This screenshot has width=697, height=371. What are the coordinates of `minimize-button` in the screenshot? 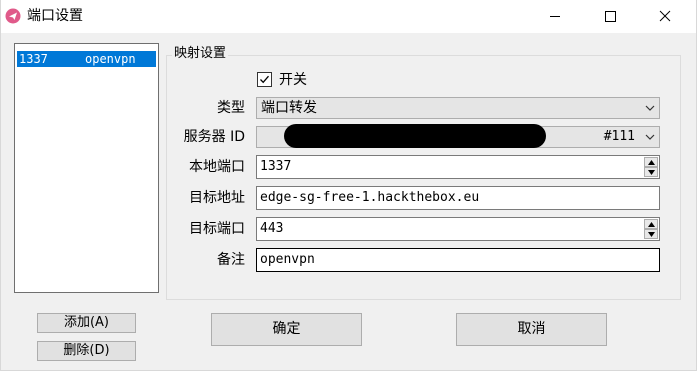 It's located at (555, 16).